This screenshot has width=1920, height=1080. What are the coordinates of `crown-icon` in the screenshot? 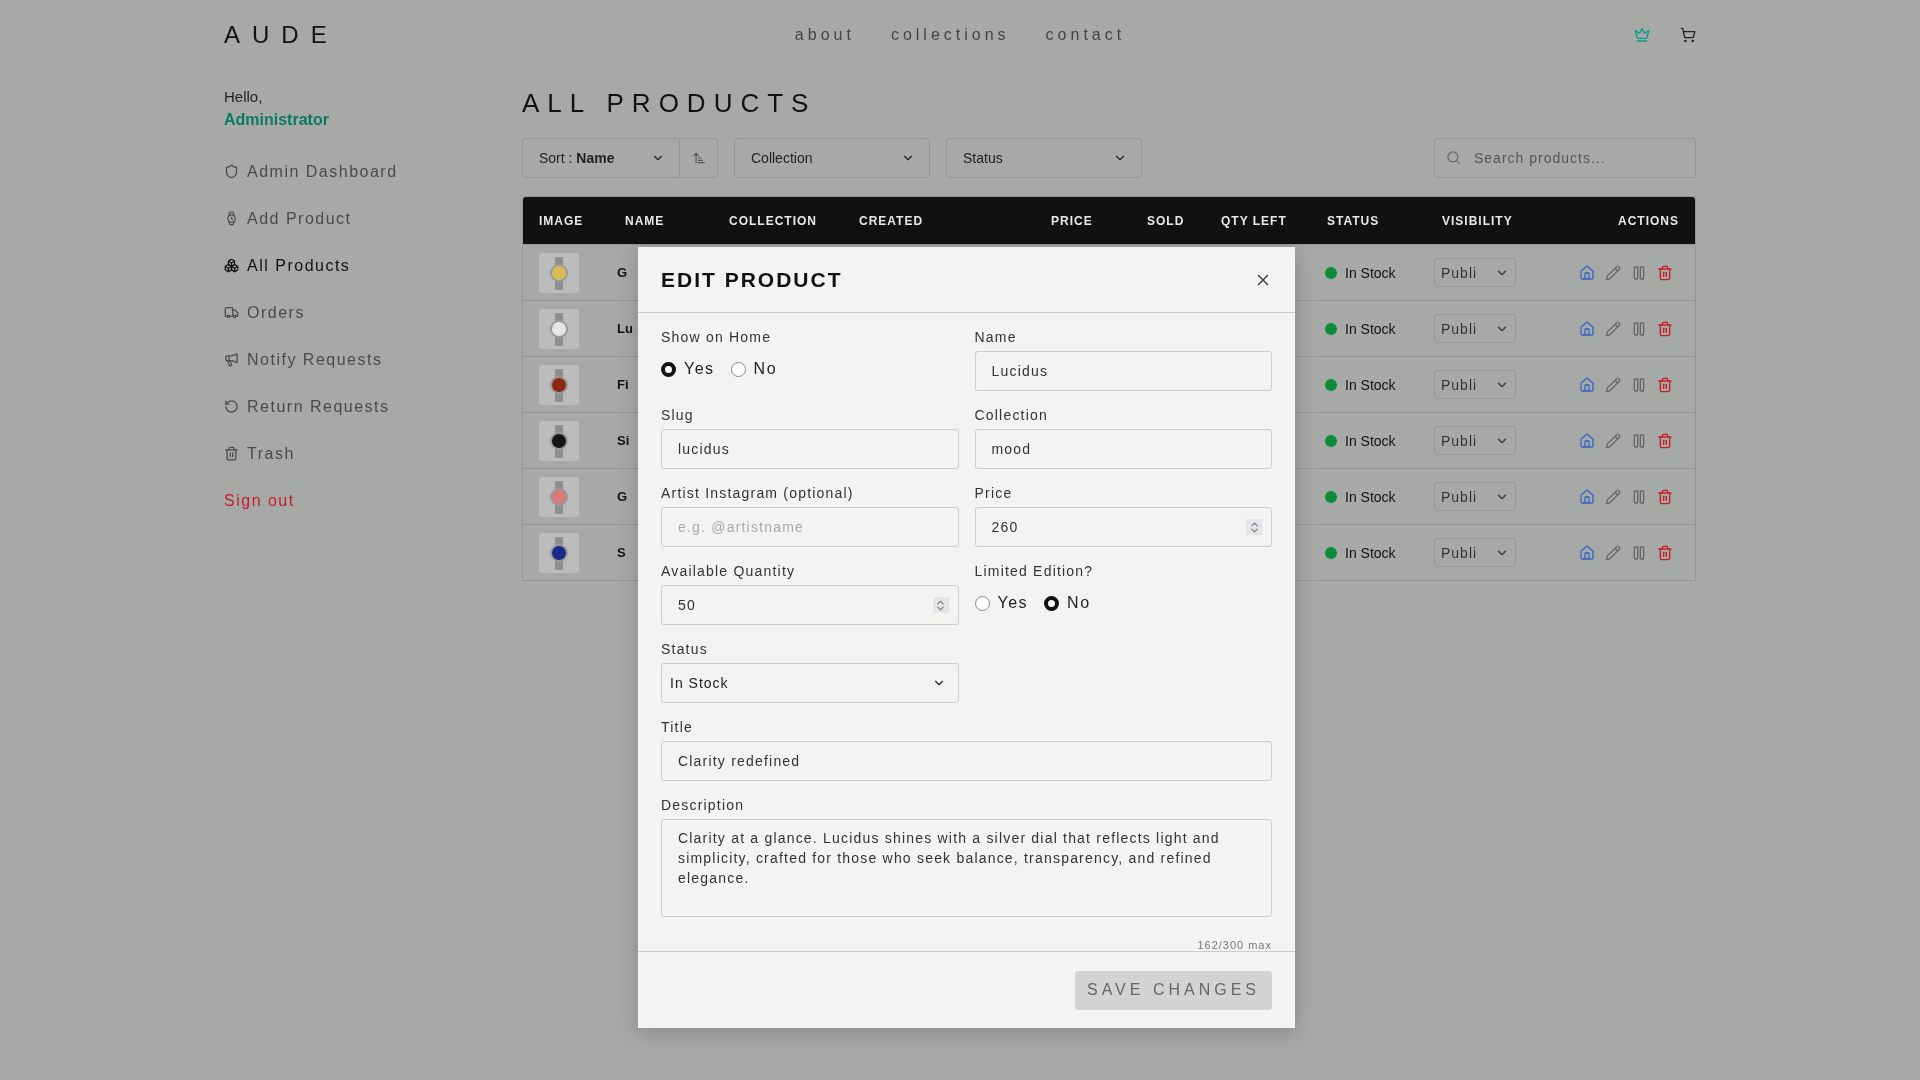 It's located at (1642, 35).